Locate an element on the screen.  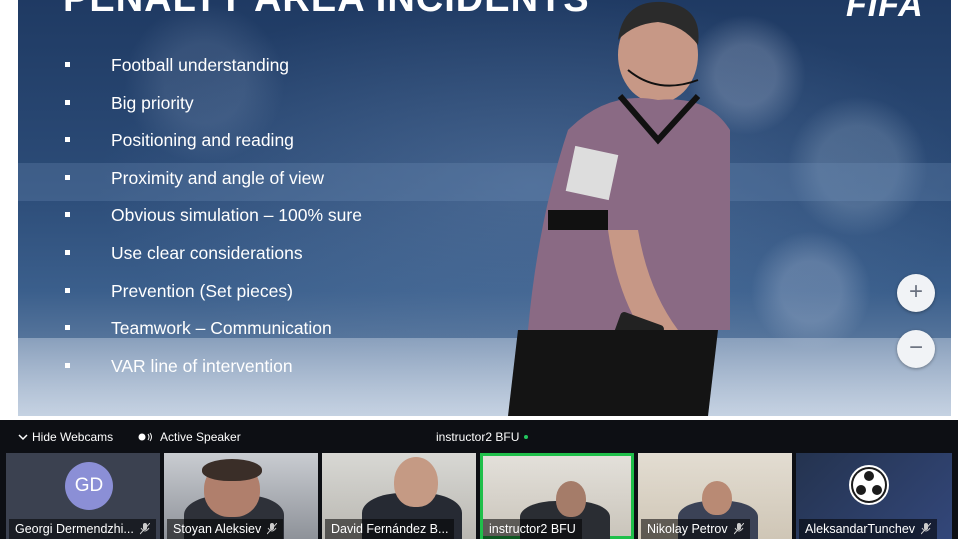
participant-name: instructor2 BFU is located at coordinates (532, 529).